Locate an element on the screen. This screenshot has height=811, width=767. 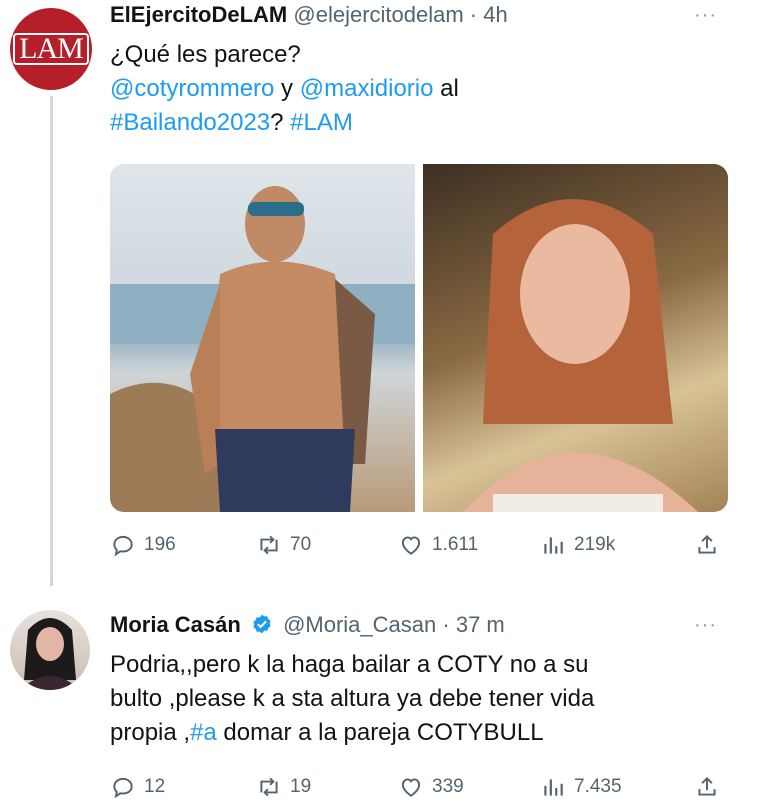
tweet1-line3: #Bailando2023? #LAM is located at coordinates (410, 123).